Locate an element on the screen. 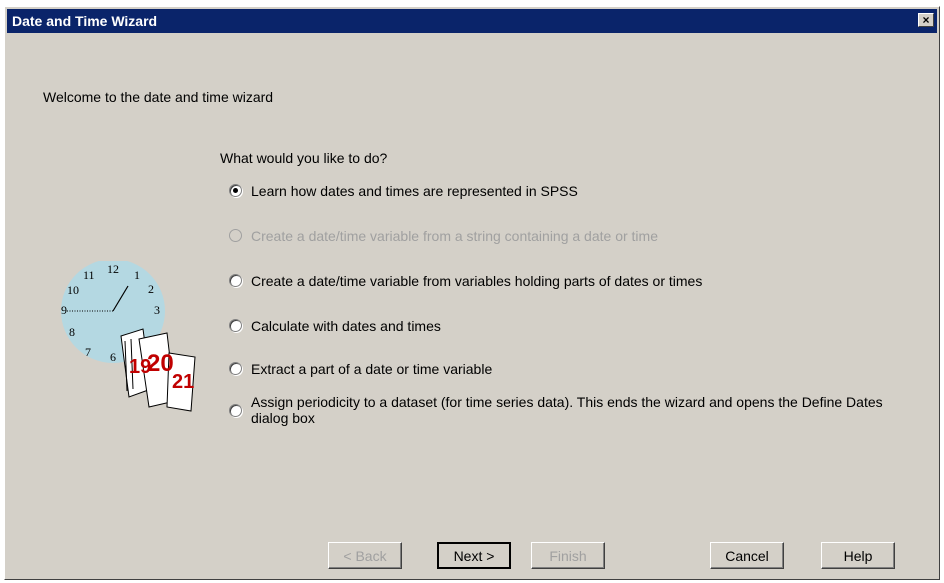 The height and width of the screenshot is (583, 944). clock-number-12: 12 is located at coordinates (113, 269).